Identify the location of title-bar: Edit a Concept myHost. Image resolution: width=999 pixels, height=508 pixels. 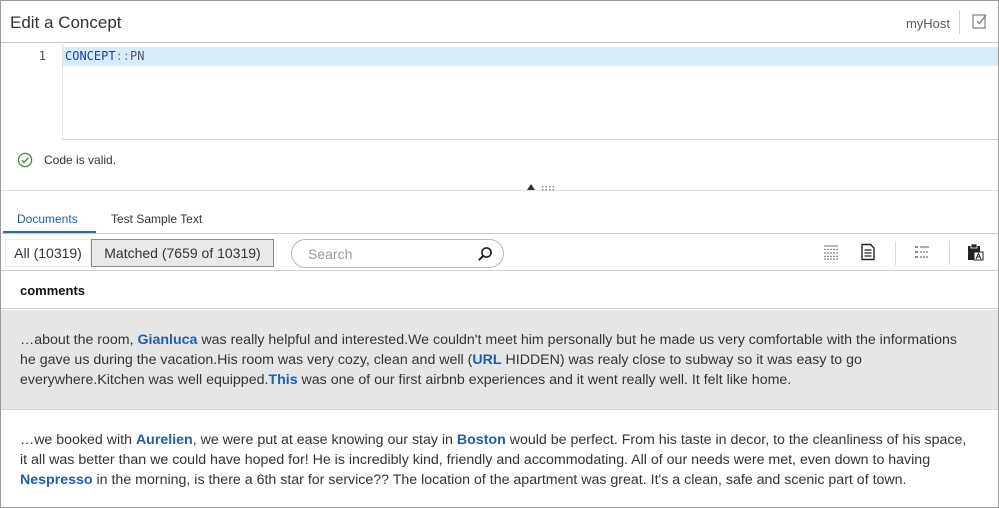
(499, 22).